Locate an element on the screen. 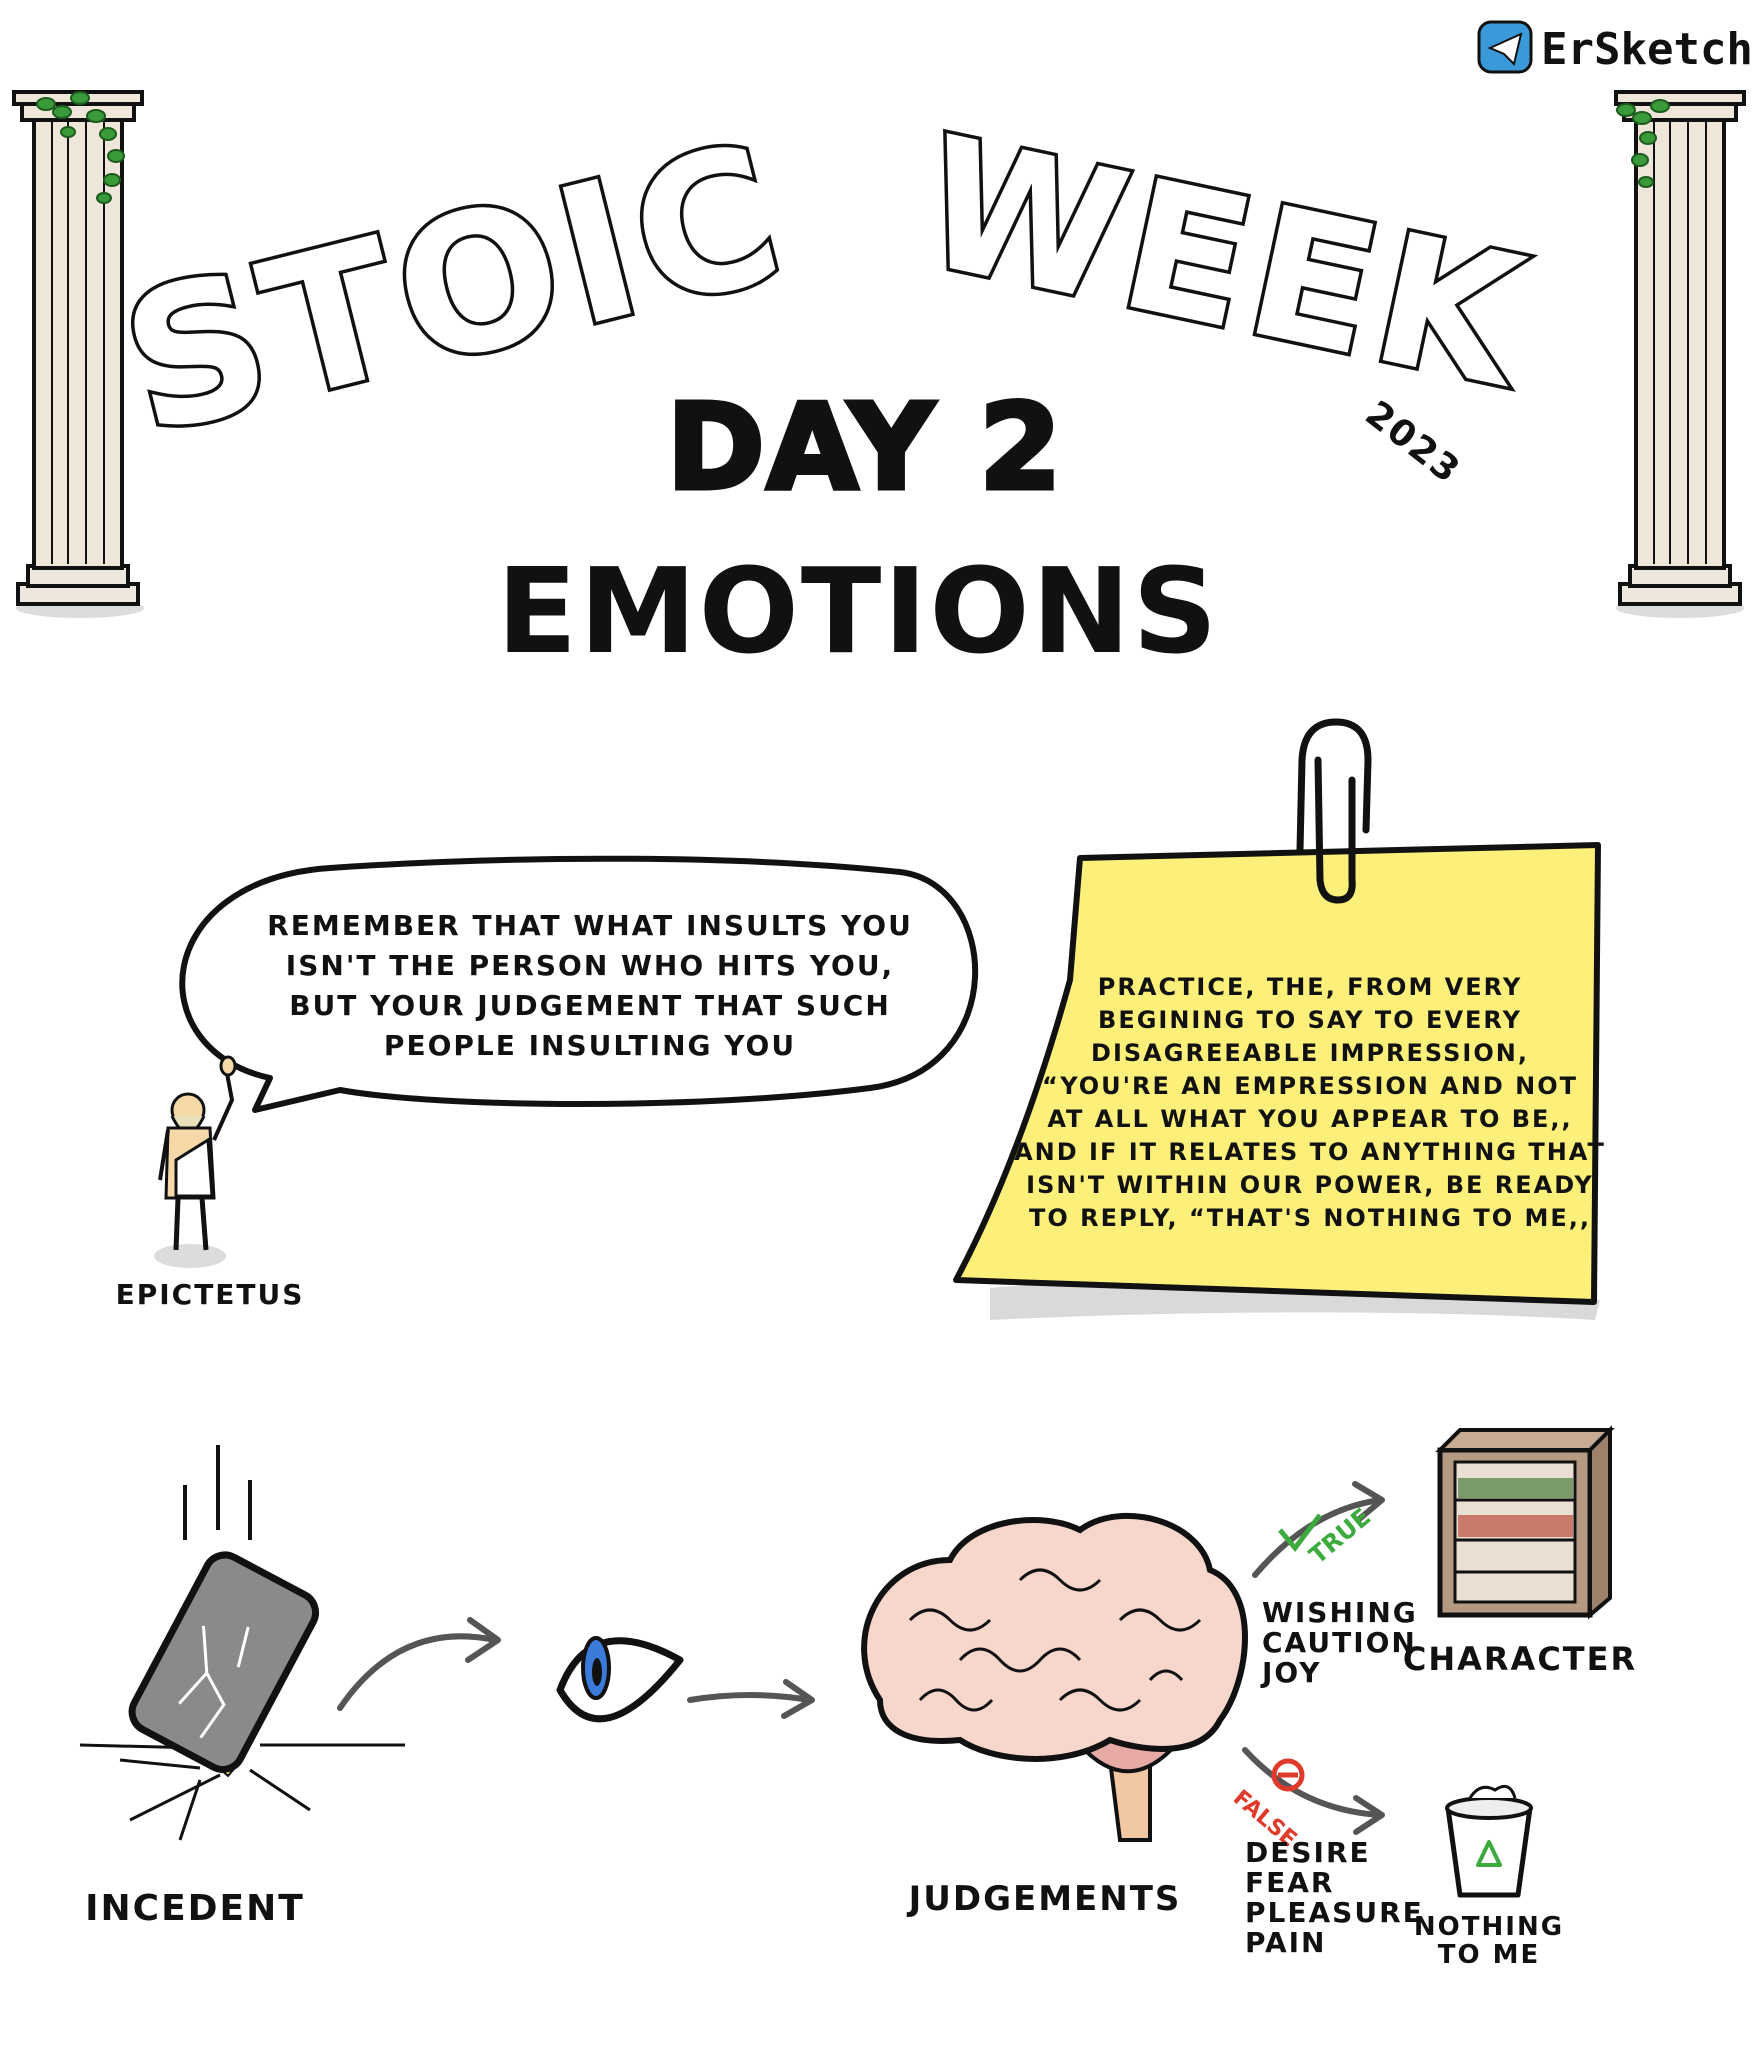 Image resolution: width=1761 pixels, height=2047 pixels. brand-badge: ErSketch is located at coordinates (1615, 47).